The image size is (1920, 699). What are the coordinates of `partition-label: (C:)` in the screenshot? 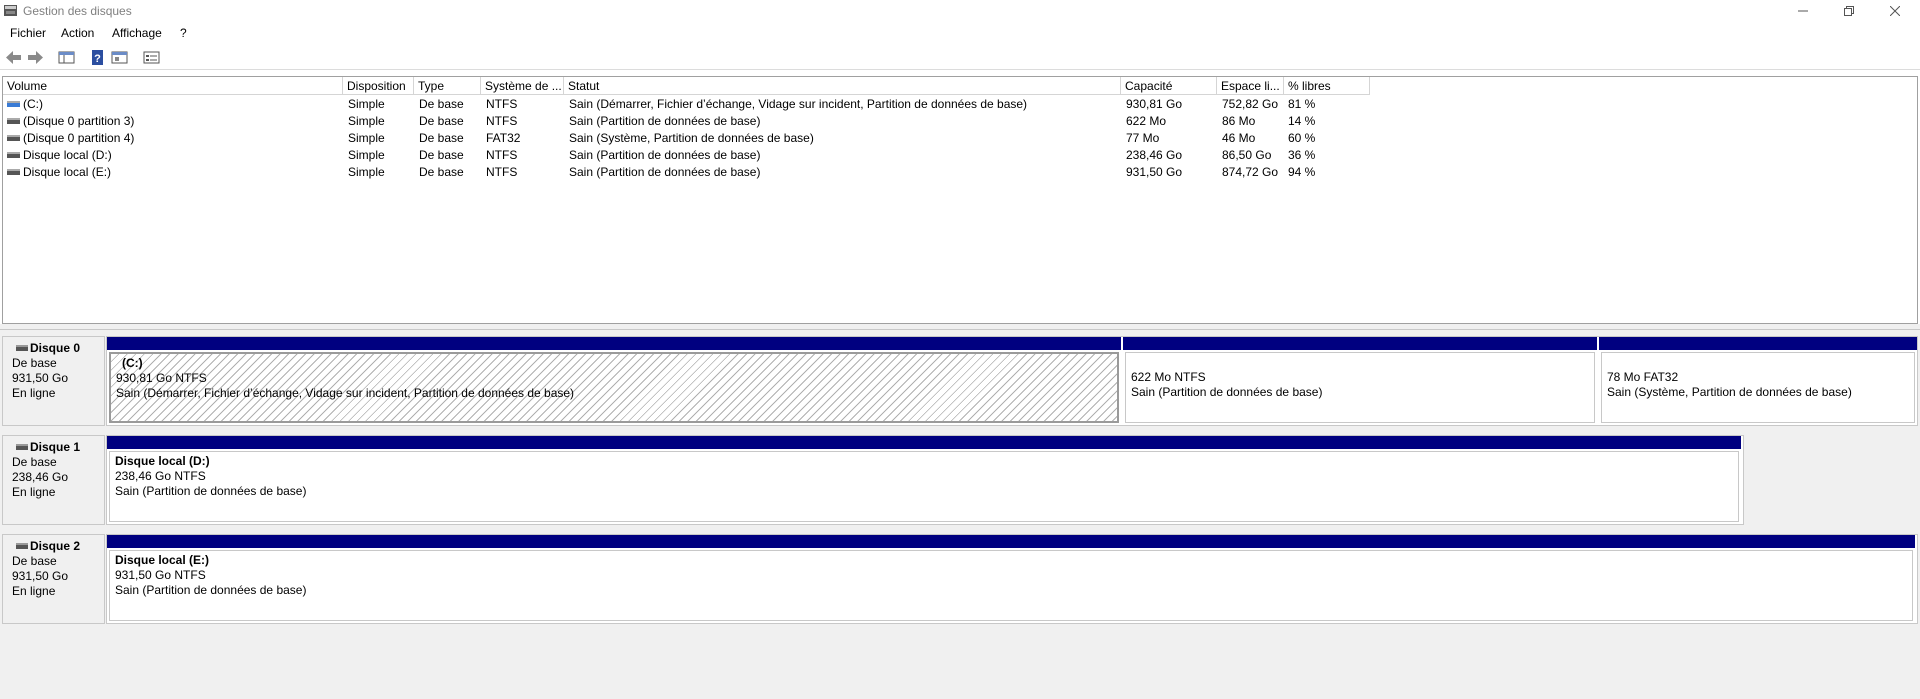 It's located at (132, 363).